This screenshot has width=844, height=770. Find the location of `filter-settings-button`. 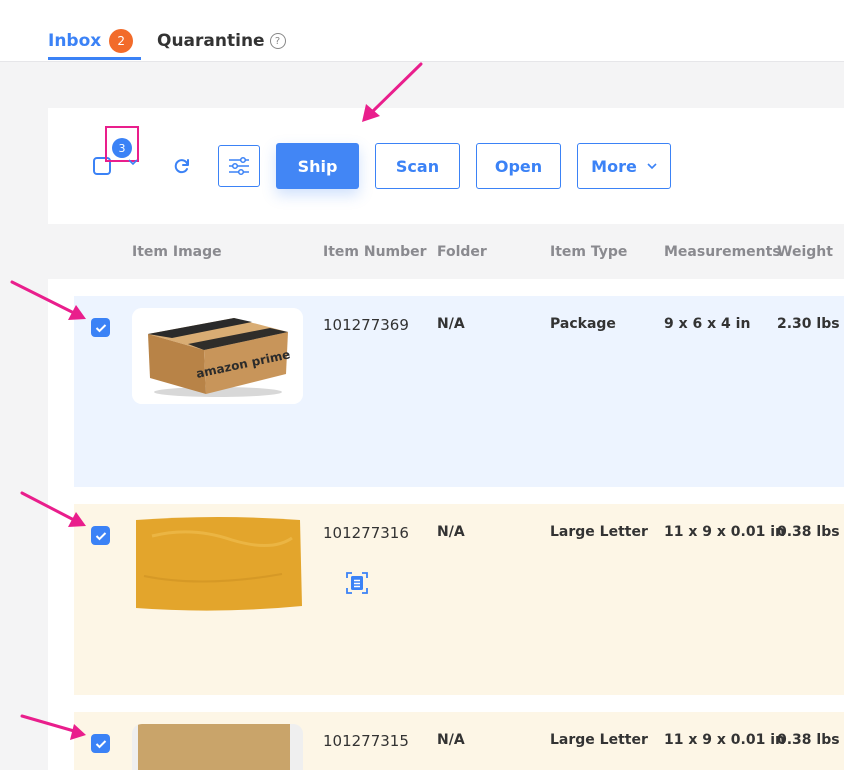

filter-settings-button is located at coordinates (239, 166).